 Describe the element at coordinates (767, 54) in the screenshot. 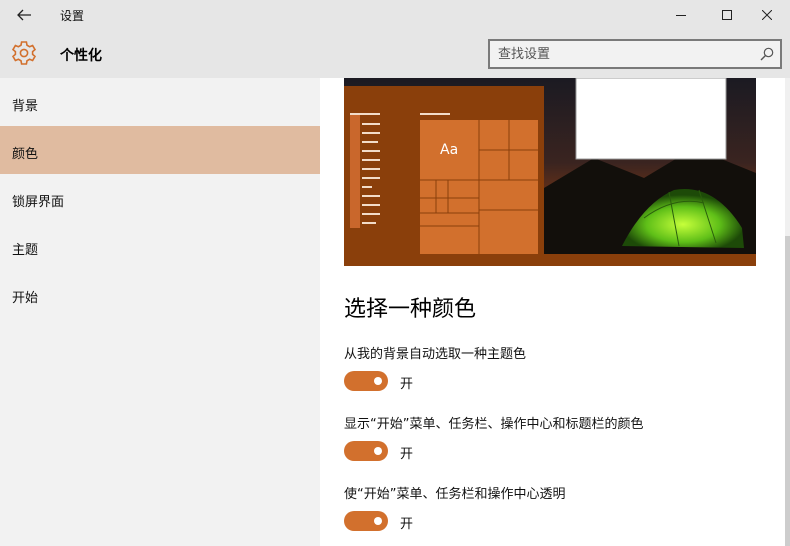

I see `search-icon` at that location.